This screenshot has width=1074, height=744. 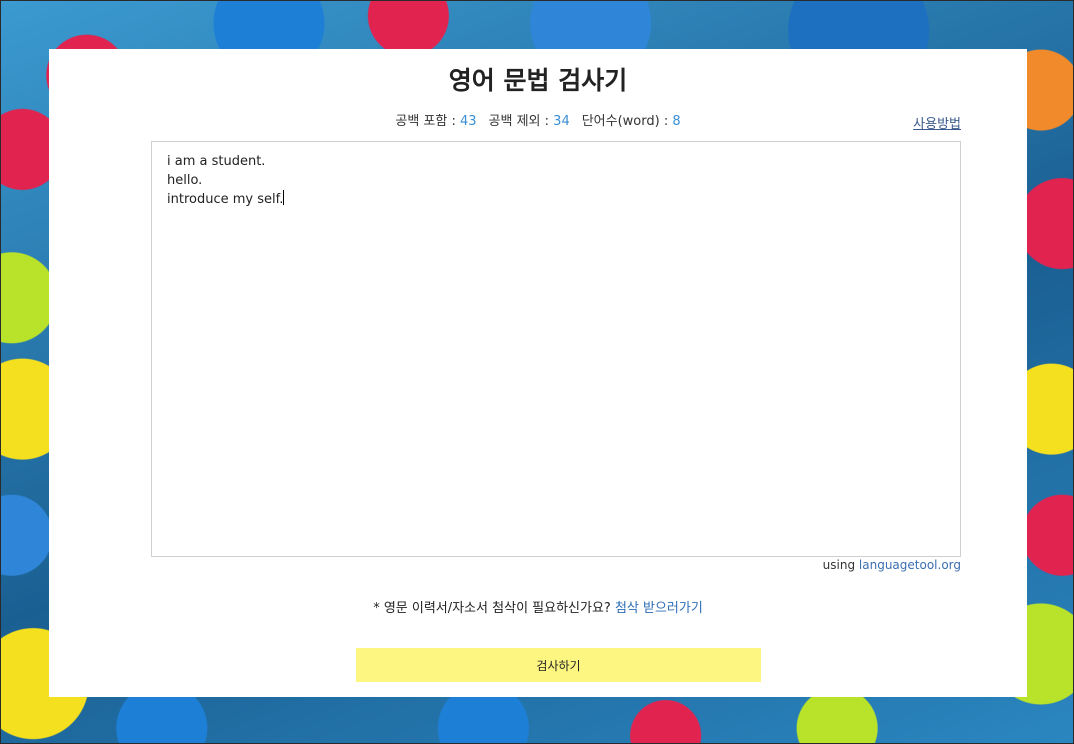 What do you see at coordinates (216, 161) in the screenshot?
I see `editor-line: i am a student.` at bounding box center [216, 161].